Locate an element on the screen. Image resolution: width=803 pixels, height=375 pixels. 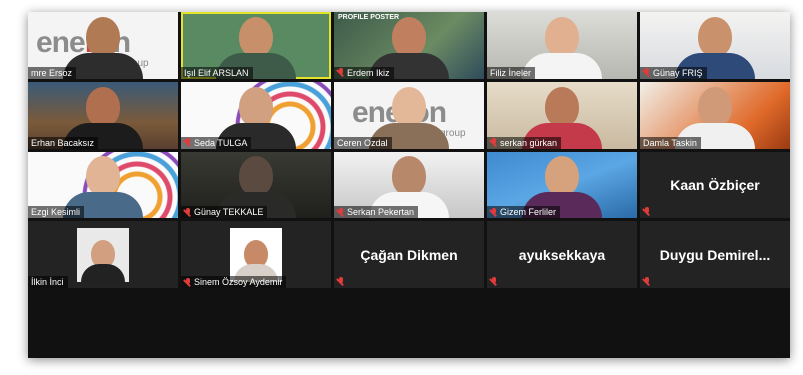
participant-tile: Serkan Pekertan is located at coordinates (409, 185).